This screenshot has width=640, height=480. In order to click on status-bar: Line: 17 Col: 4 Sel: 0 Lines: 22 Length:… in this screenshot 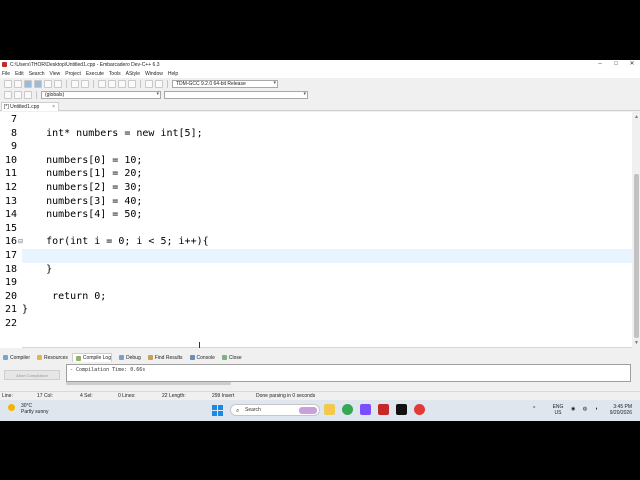, I will do `click(320, 395)`.